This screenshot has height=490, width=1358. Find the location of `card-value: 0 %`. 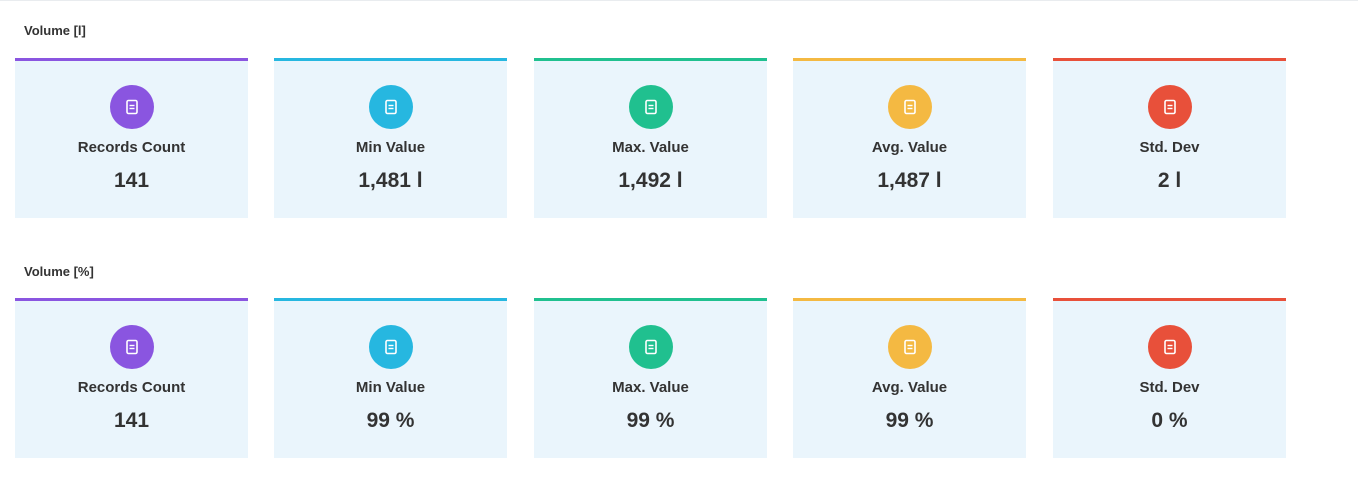

card-value: 0 % is located at coordinates (1169, 420).